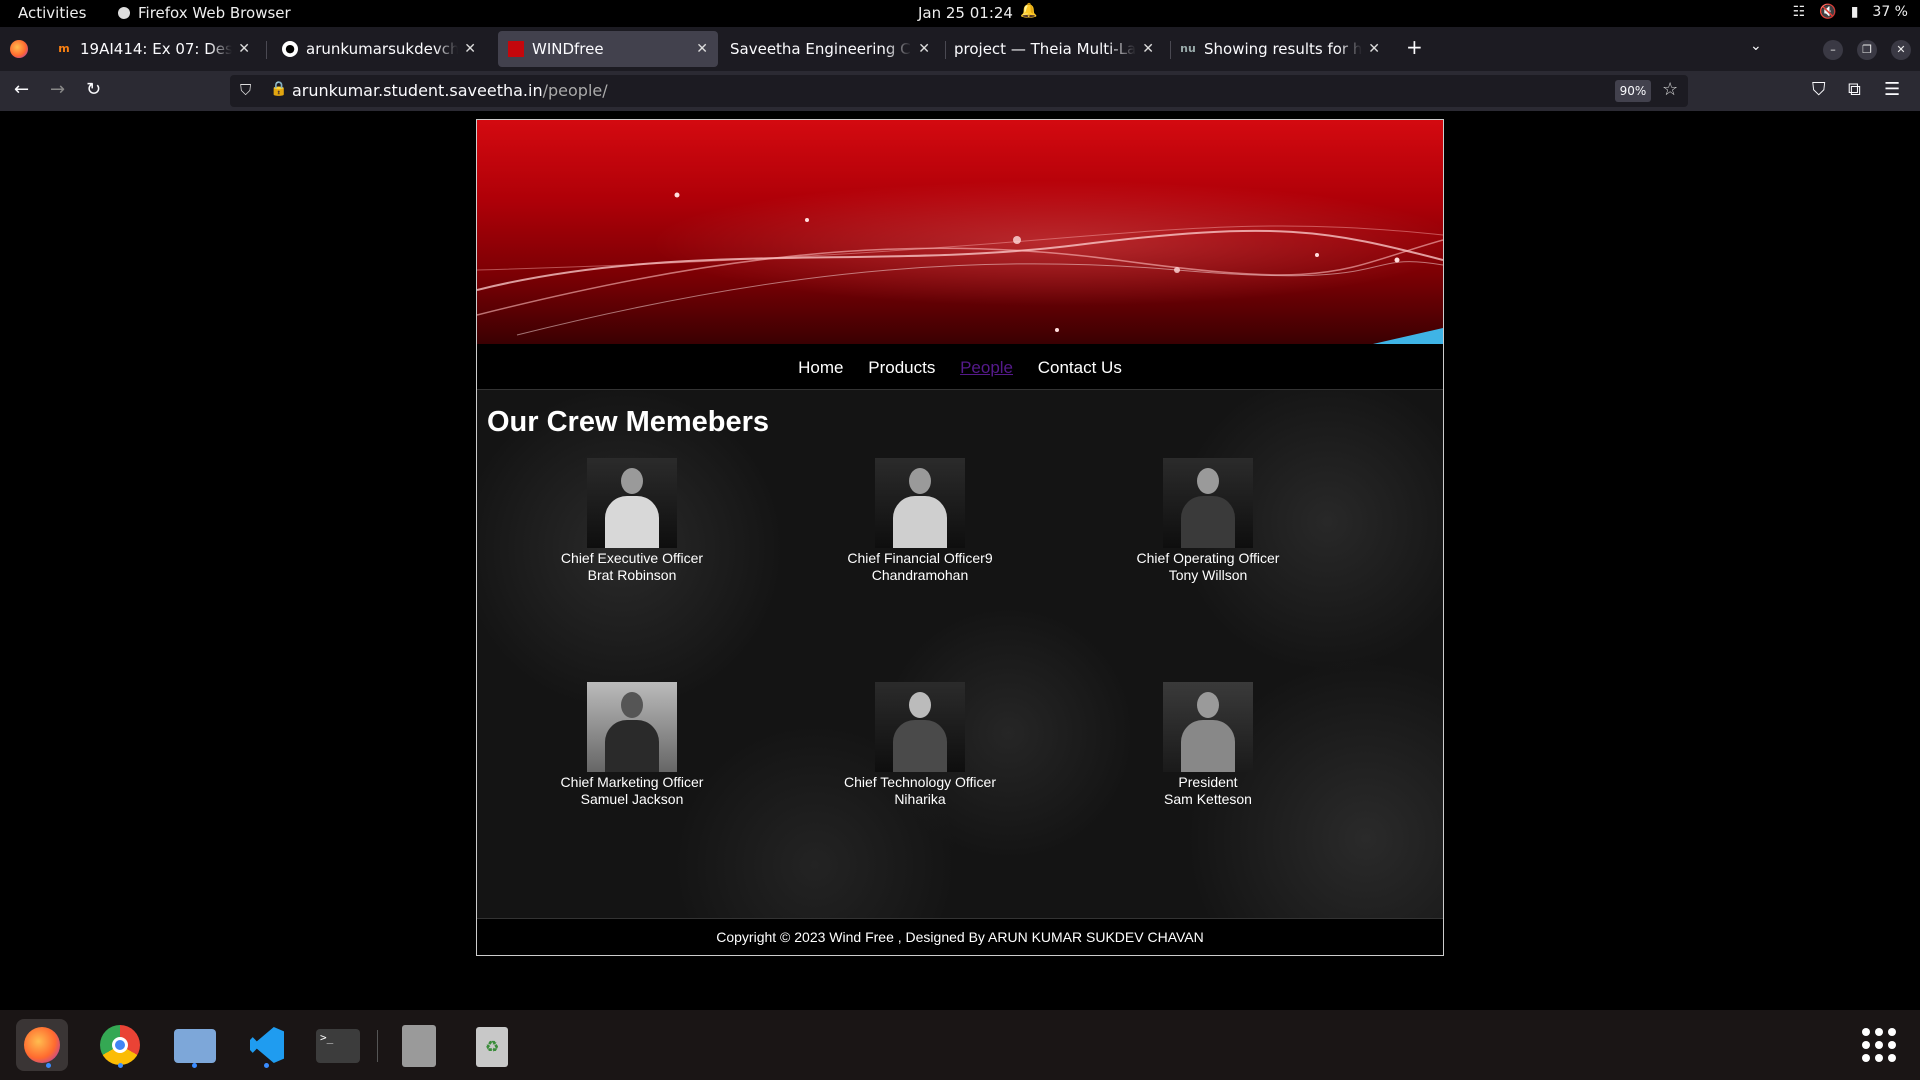  I want to click on dock: >_ ♻, so click(960, 1045).